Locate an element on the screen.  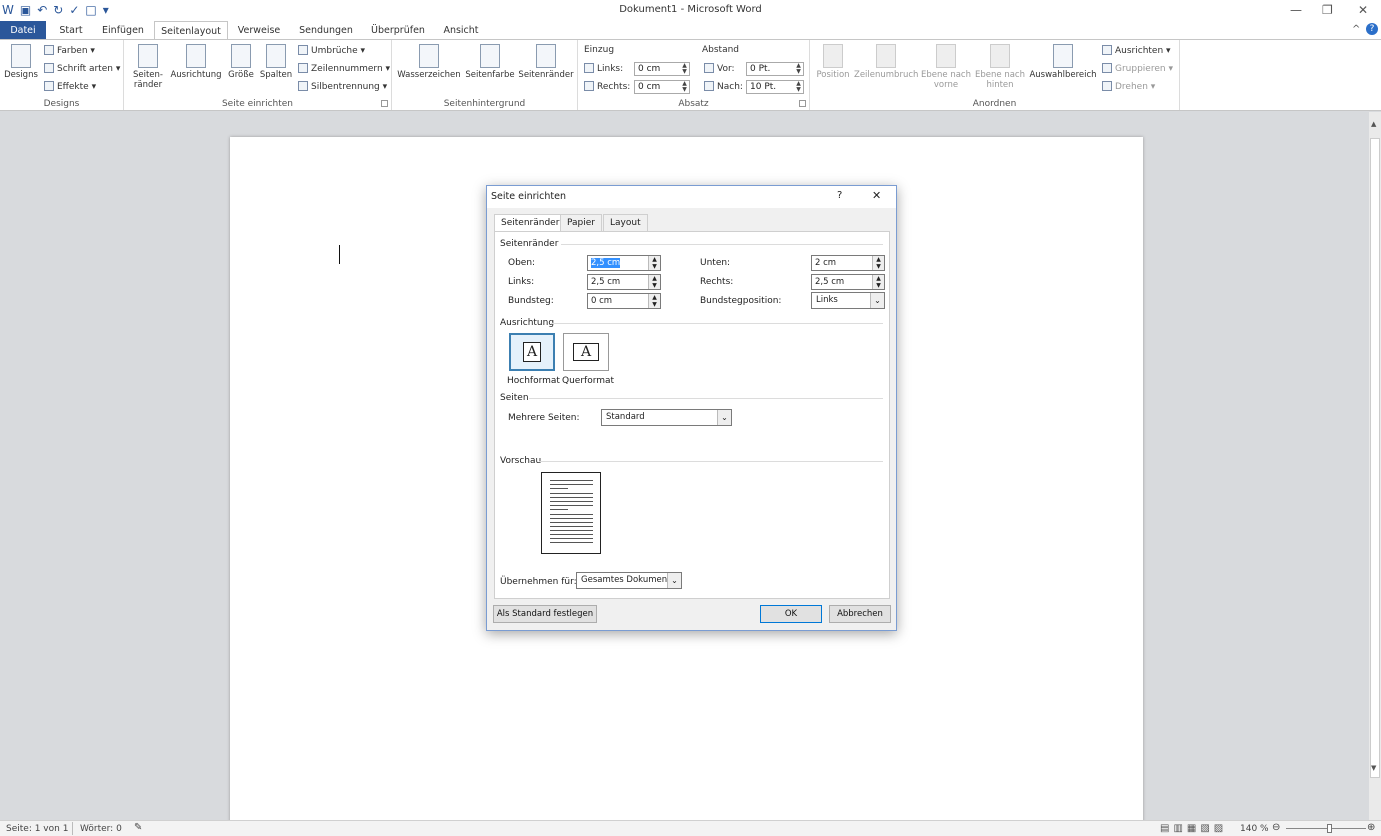
abbrechen-button: Abbrechen is located at coordinates (860, 614).